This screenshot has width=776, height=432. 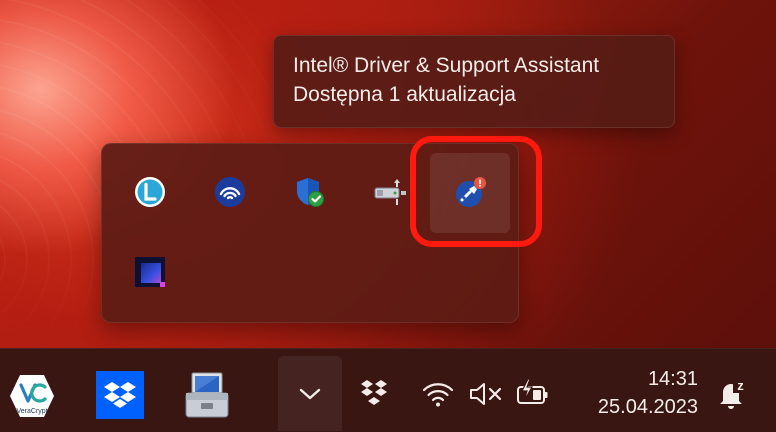 I want to click on clock-time: 14:31, so click(x=672, y=379).